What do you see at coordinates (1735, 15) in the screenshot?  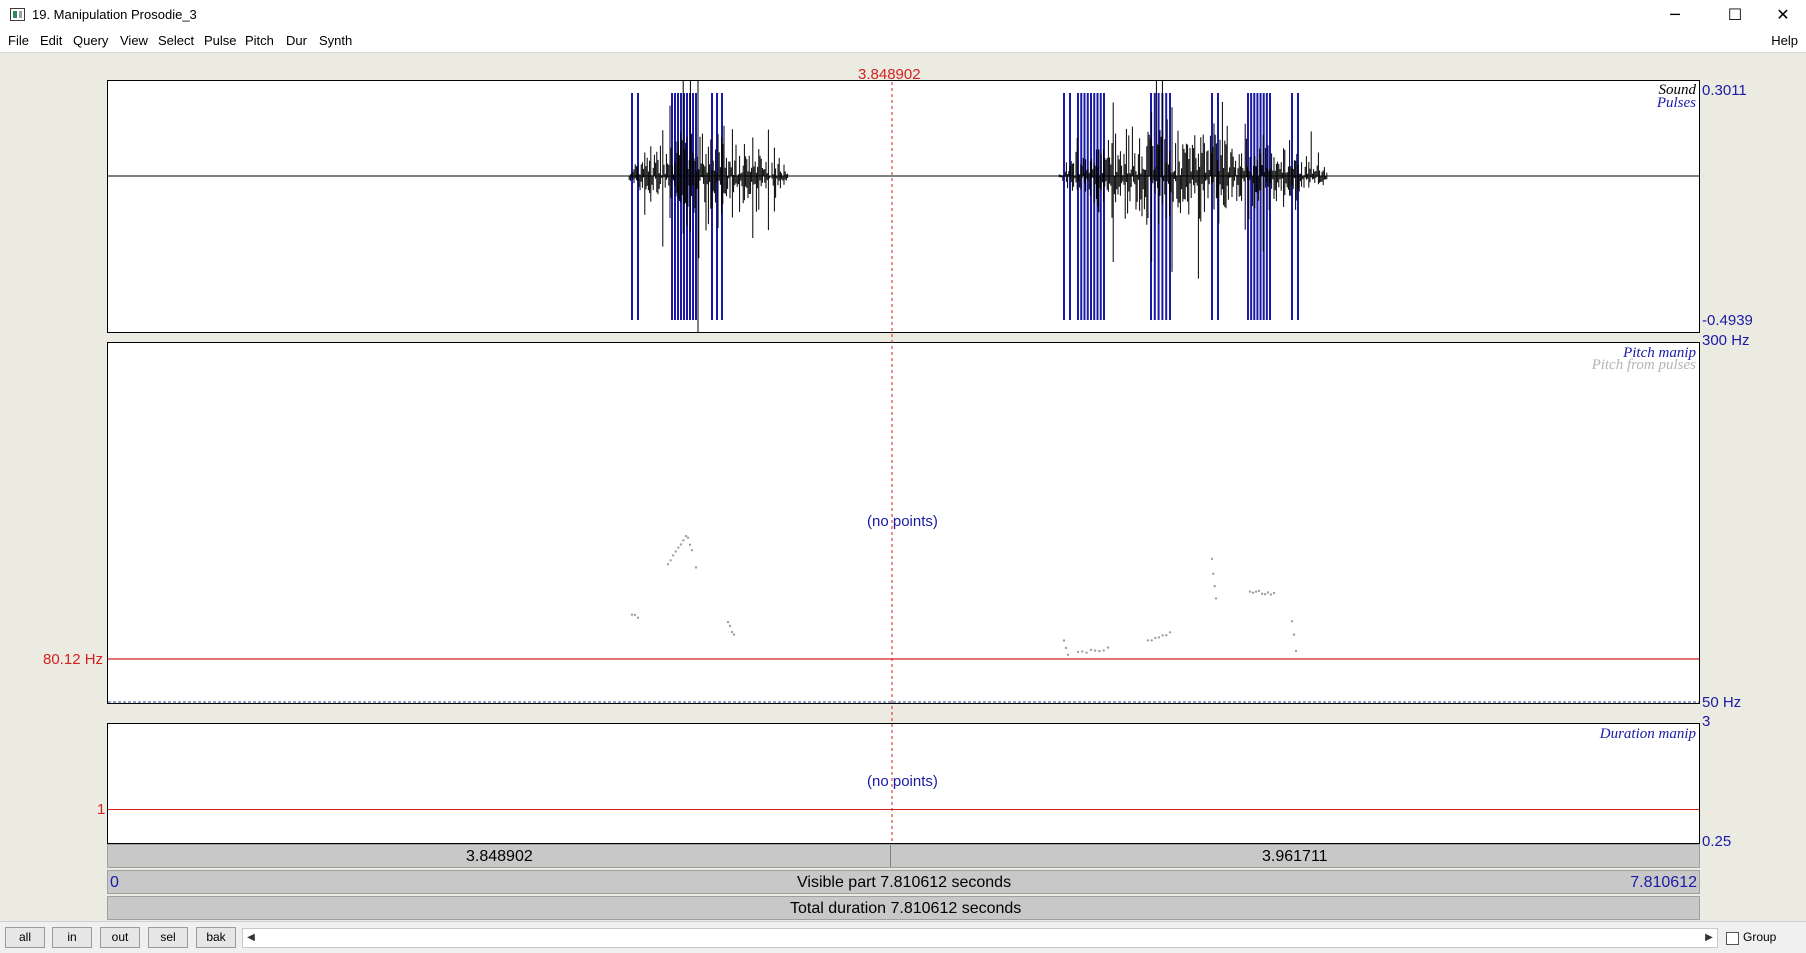 I see `maximize-button: ☐` at bounding box center [1735, 15].